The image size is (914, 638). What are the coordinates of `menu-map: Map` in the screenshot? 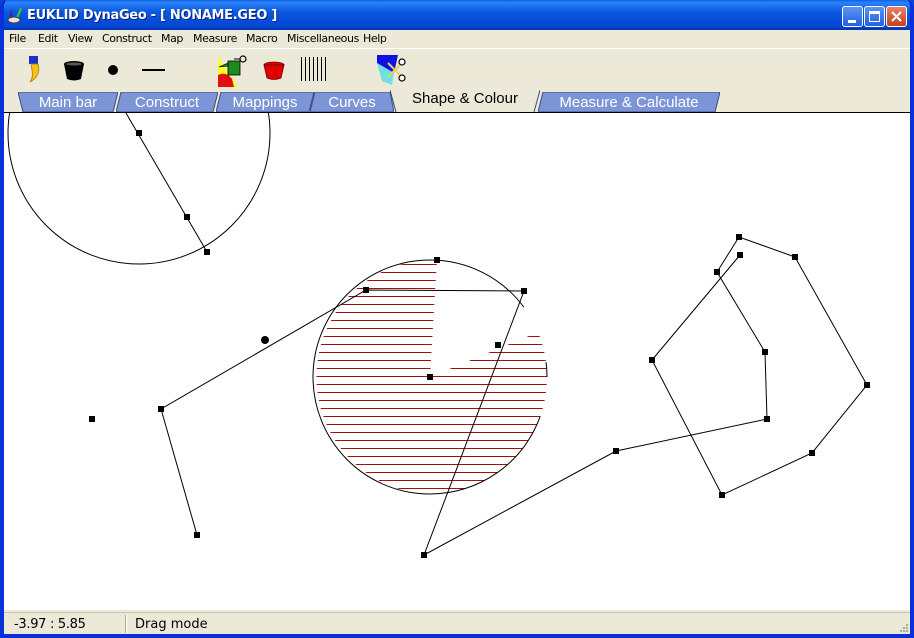 It's located at (172, 38).